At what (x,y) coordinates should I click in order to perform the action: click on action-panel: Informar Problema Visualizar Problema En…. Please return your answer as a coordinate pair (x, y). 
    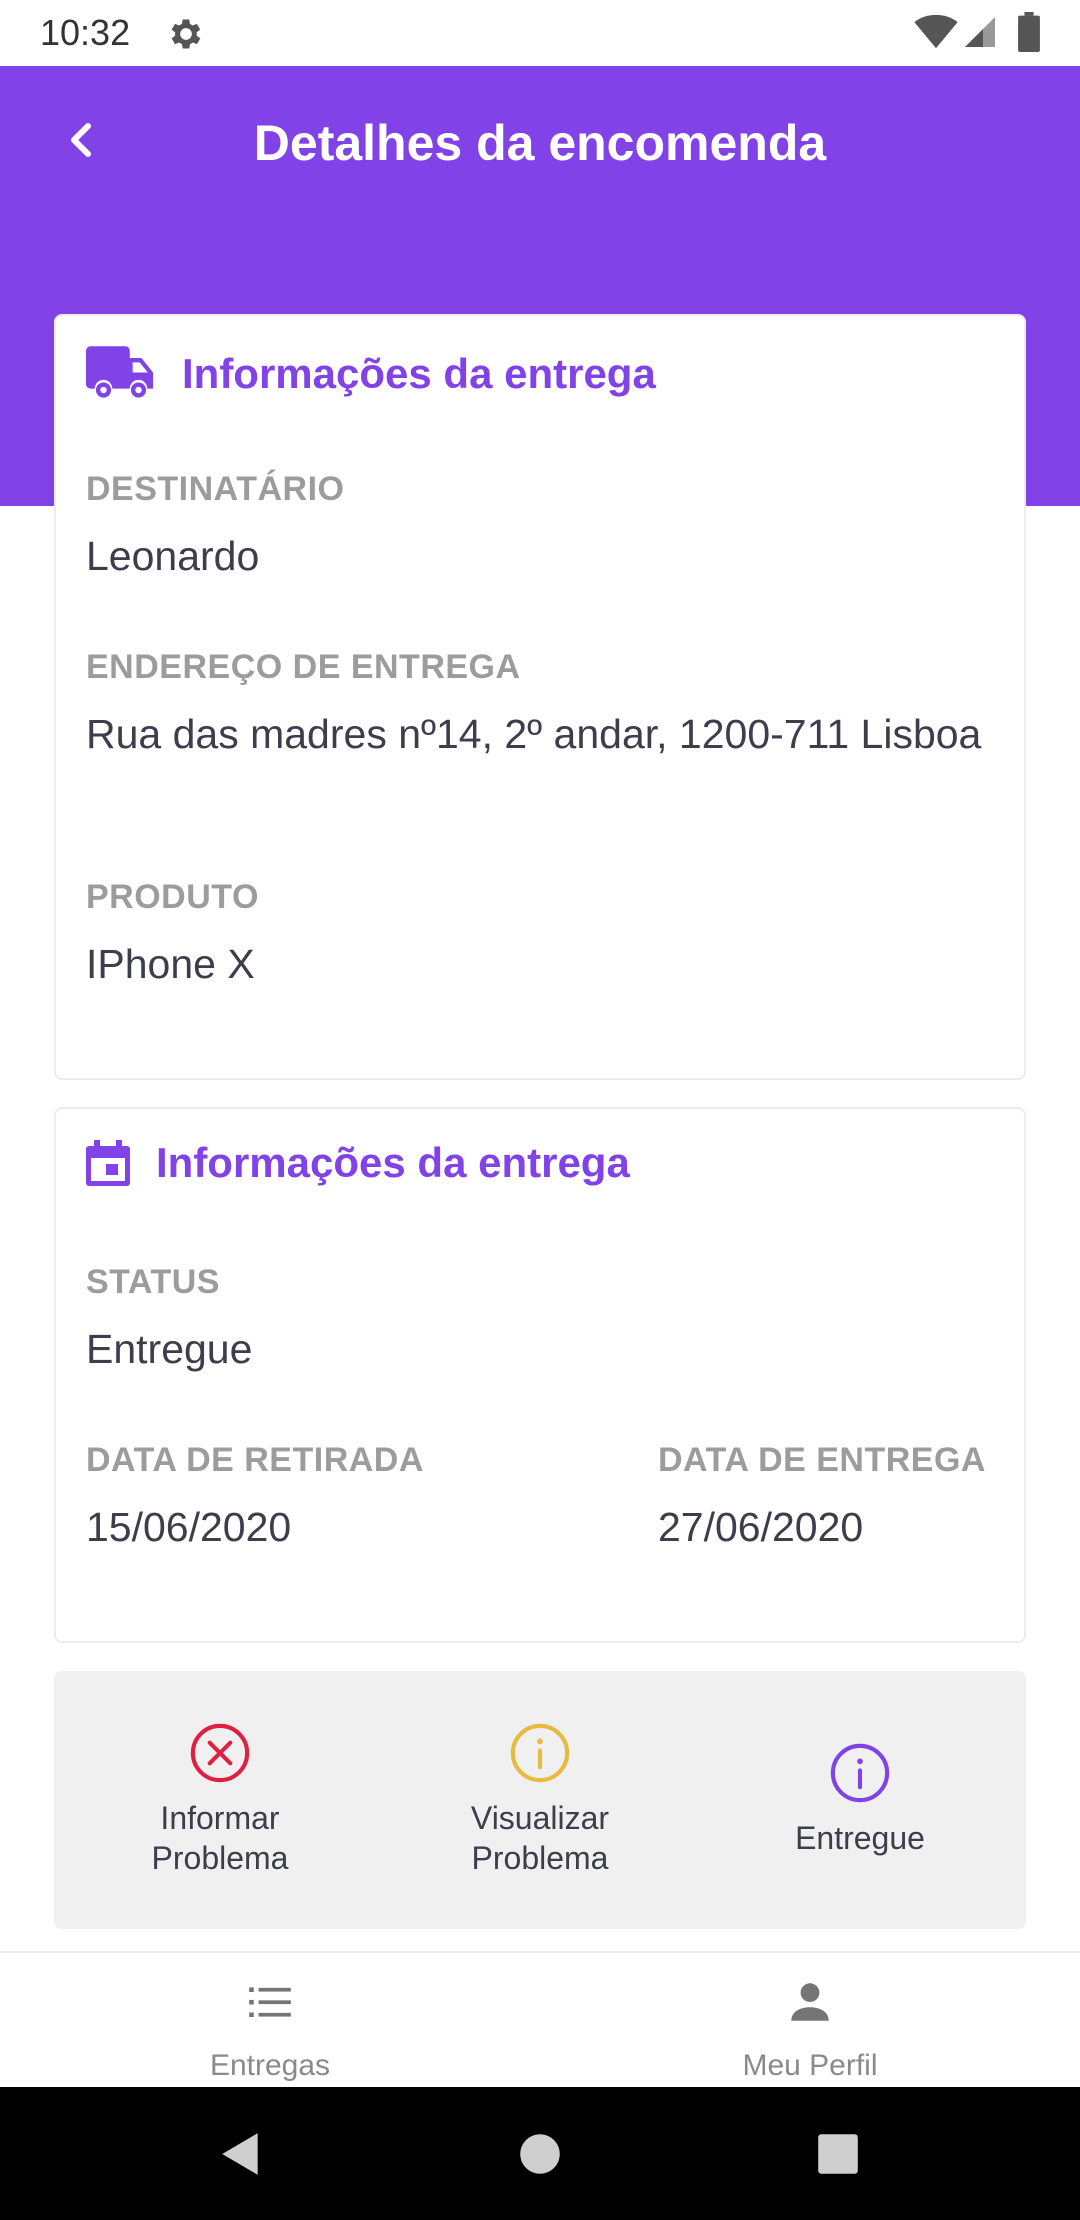
    Looking at the image, I should click on (540, 1800).